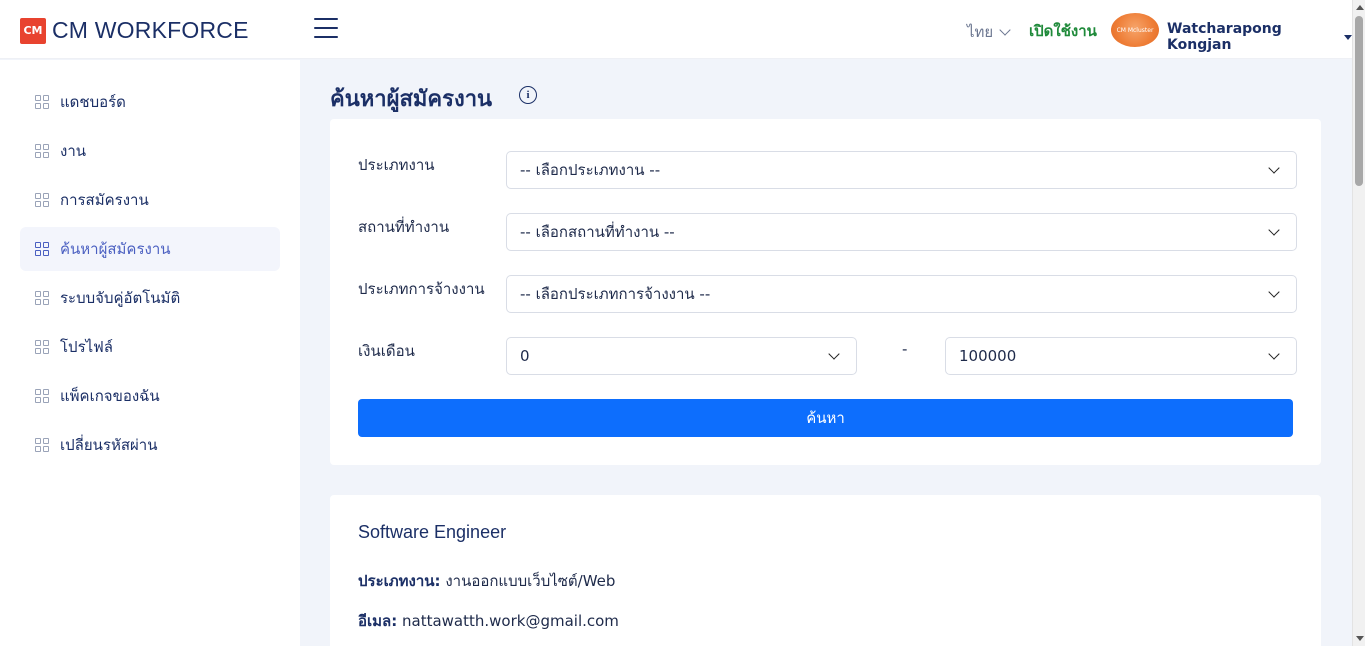 The image size is (1365, 646). I want to click on job-type-label: ประเภทงาน, so click(396, 165).